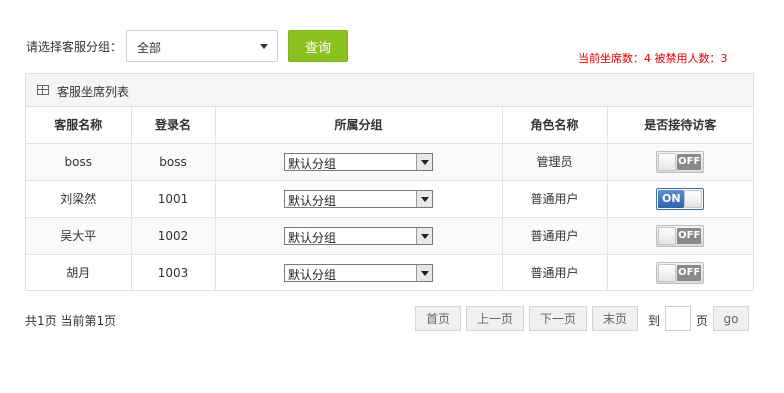  What do you see at coordinates (79, 236) in the screenshot?
I see `agent-name: 吴大平` at bounding box center [79, 236].